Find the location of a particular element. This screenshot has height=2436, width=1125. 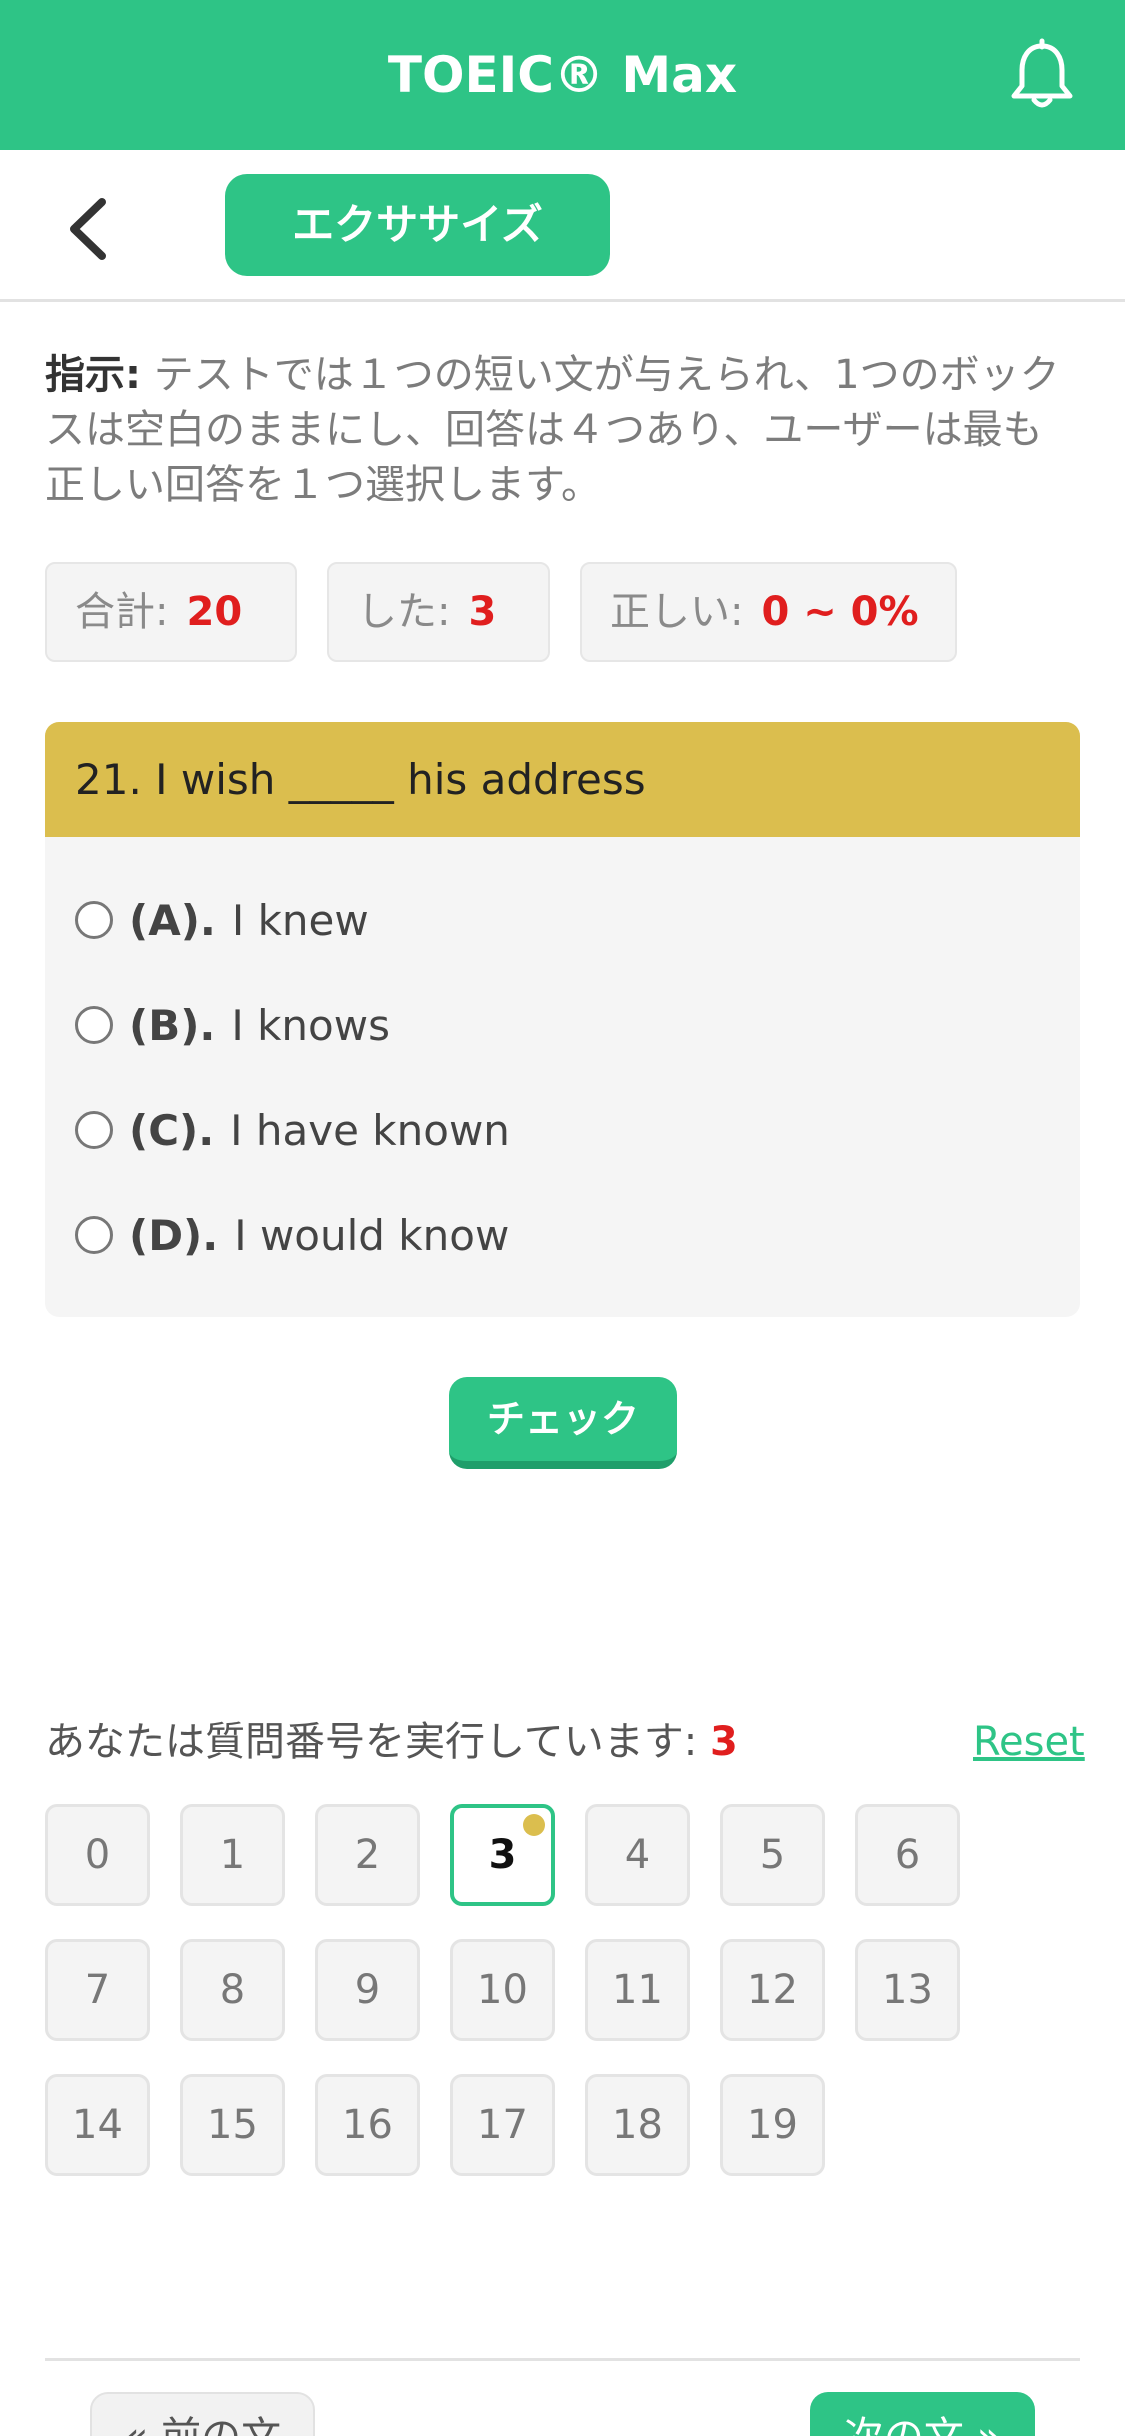

question-number-button: 8 is located at coordinates (232, 1990).